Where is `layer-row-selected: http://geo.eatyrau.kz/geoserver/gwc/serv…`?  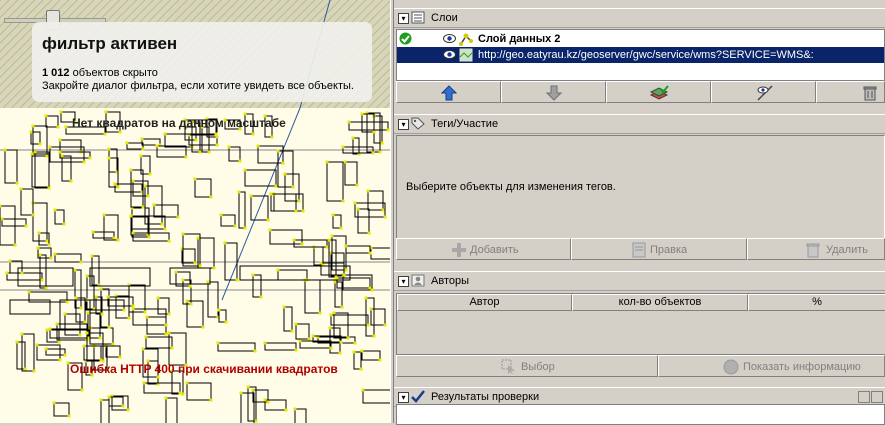 layer-row-selected: http://geo.eatyrau.kz/geoserver/gwc/serv… is located at coordinates (640, 55).